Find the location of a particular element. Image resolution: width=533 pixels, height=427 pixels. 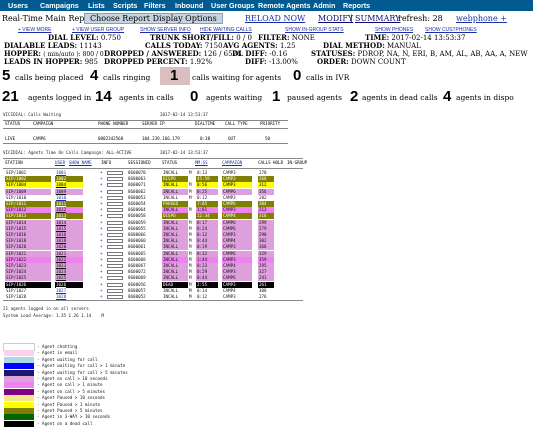

user-link: 1018 is located at coordinates (69, 241).